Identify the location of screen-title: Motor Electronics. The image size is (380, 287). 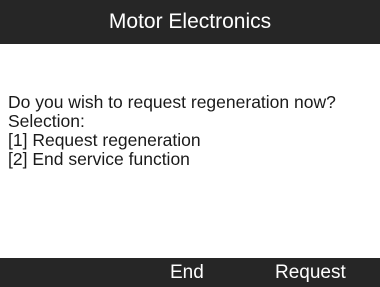
(190, 21).